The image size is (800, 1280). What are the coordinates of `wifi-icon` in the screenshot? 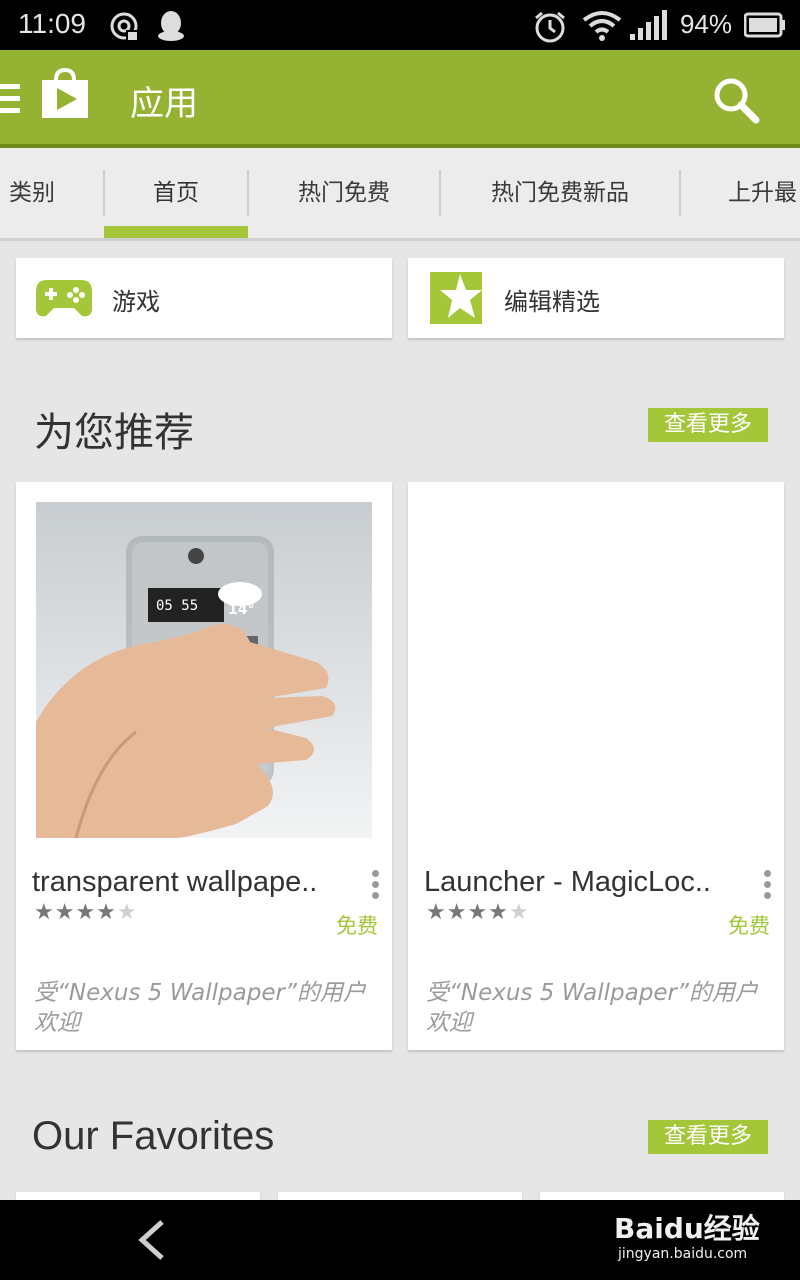 It's located at (602, 26).